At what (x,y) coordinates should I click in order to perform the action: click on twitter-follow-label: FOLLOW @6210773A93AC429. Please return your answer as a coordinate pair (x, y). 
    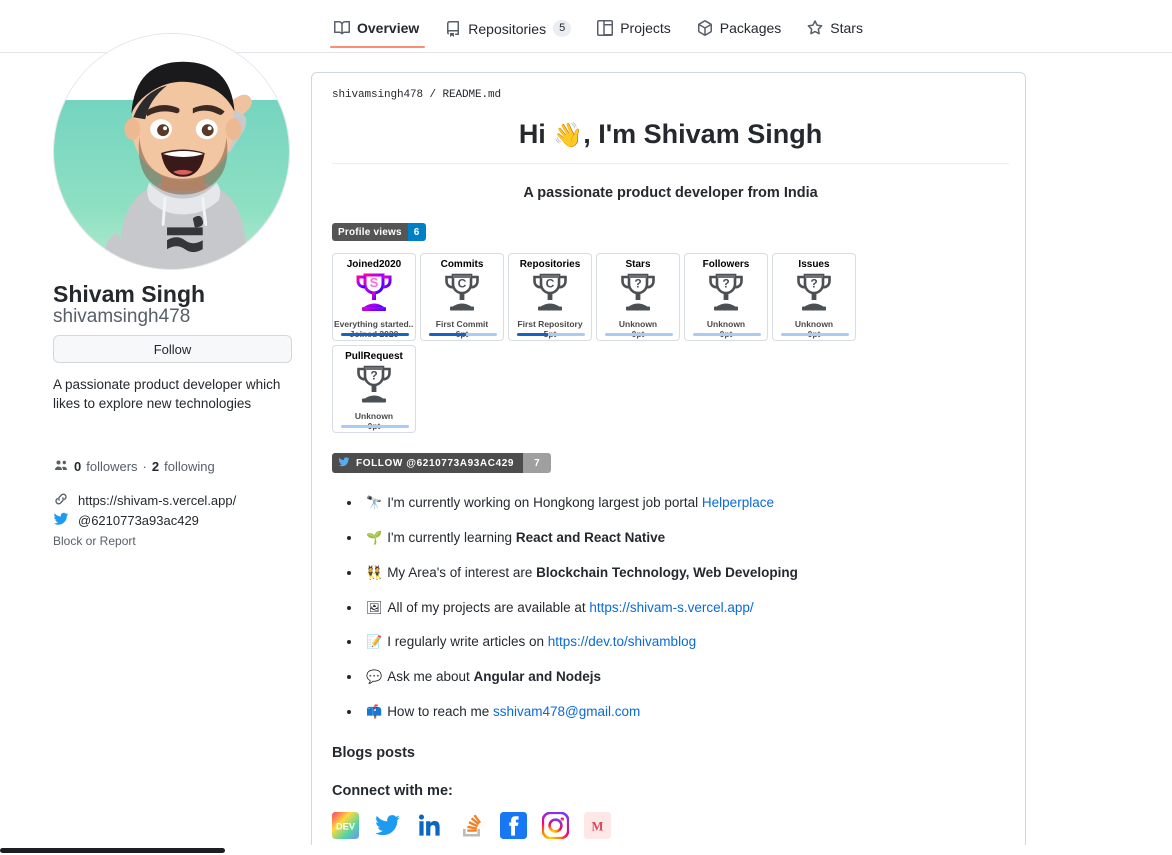
    Looking at the image, I should click on (435, 463).